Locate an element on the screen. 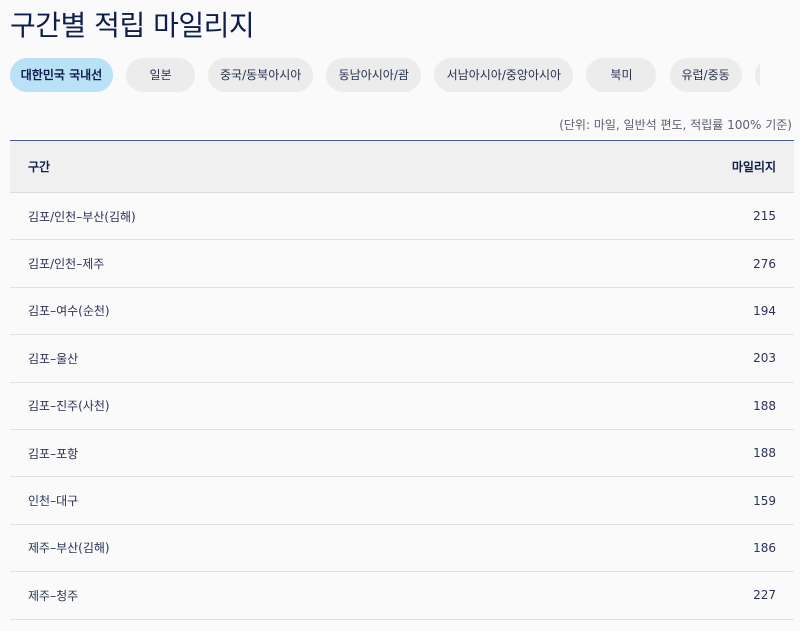  table-header: 구간 마일리지 is located at coordinates (402, 167).